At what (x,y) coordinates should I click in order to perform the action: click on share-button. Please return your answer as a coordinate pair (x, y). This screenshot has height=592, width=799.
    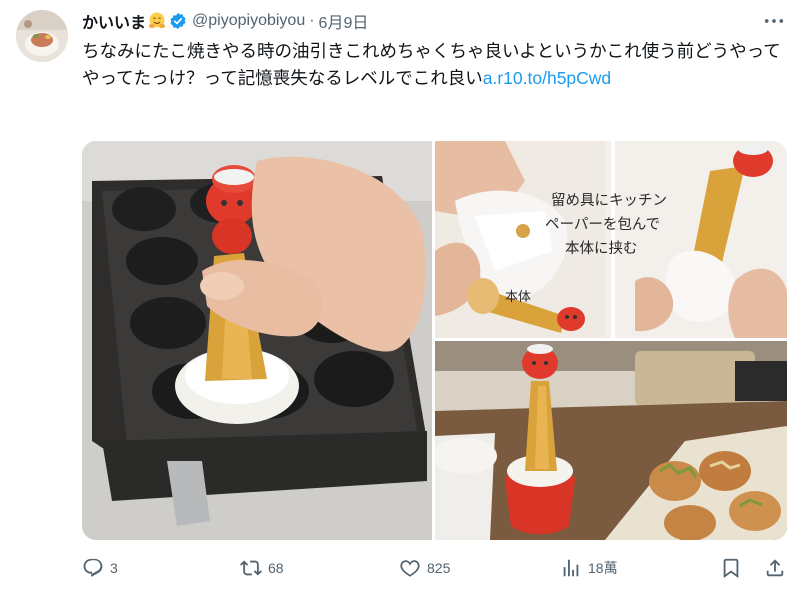
    Looking at the image, I should click on (775, 568).